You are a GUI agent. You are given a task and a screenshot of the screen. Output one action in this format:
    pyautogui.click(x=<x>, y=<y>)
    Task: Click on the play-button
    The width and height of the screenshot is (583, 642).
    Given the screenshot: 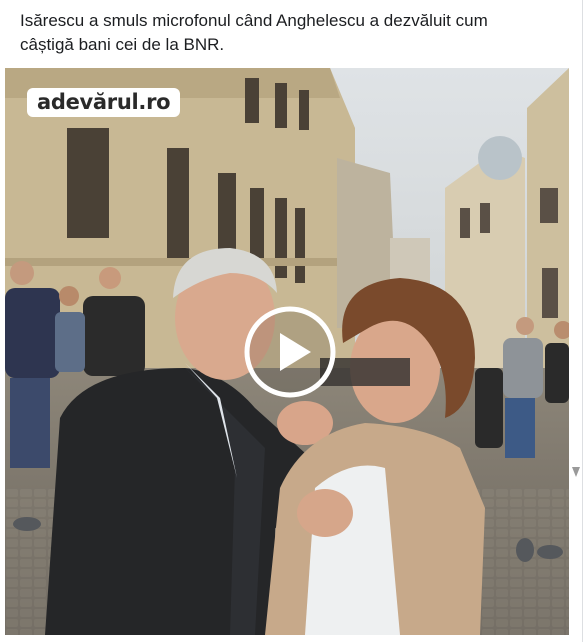 What is the action you would take?
    pyautogui.click(x=290, y=352)
    